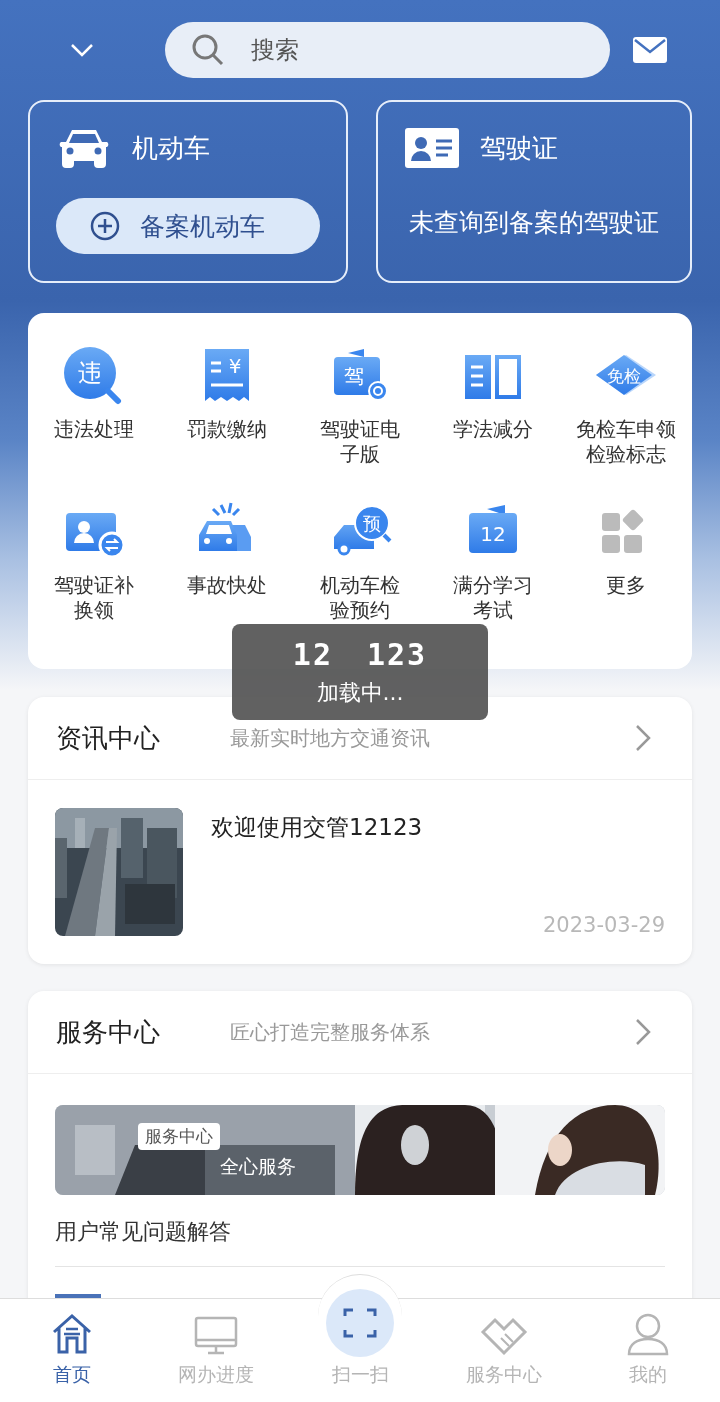 The image size is (720, 1402). Describe the element at coordinates (188, 191) in the screenshot. I see `vehicle-card: 机动车 备案机动车` at that location.